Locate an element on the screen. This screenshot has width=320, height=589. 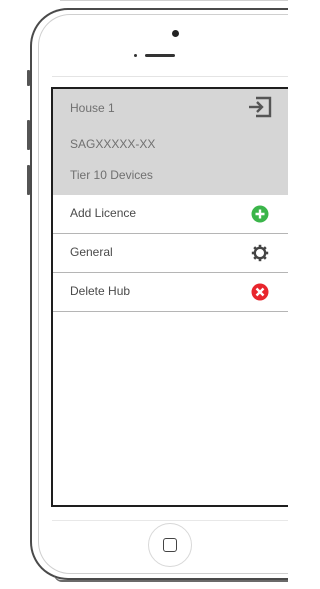
front-camera is located at coordinates (175, 33).